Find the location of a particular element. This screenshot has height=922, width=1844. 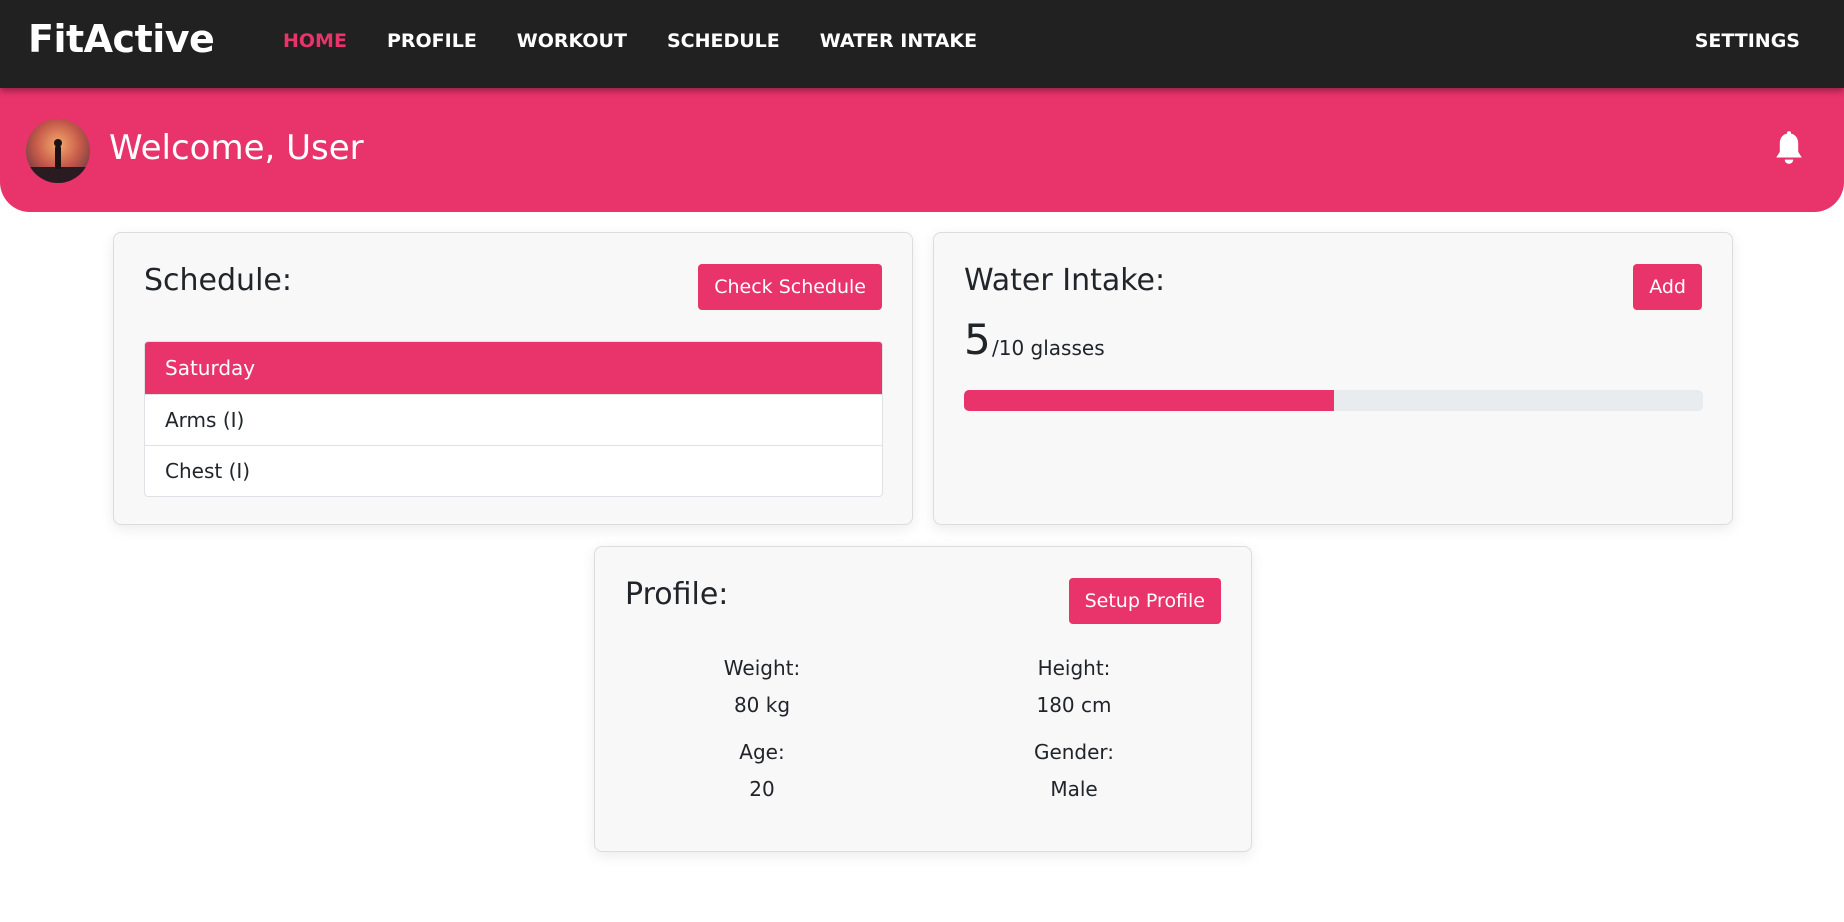

weight-label: Weight: is located at coordinates (762, 668).